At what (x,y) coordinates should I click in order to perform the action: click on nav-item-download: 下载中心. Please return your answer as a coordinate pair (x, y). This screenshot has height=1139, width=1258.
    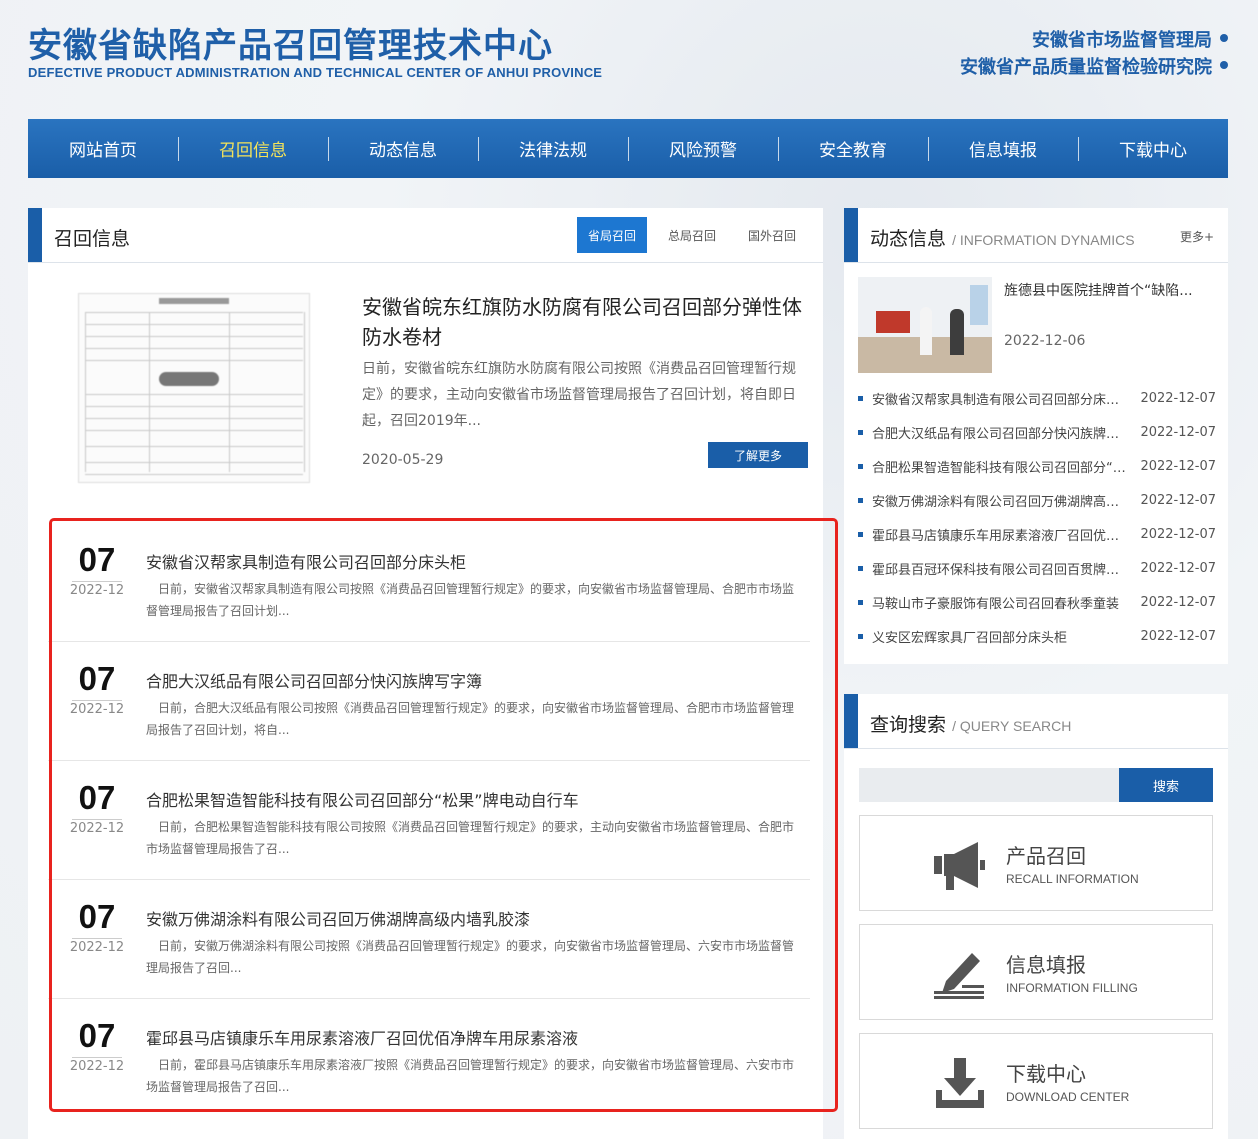
    Looking at the image, I should click on (1153, 148).